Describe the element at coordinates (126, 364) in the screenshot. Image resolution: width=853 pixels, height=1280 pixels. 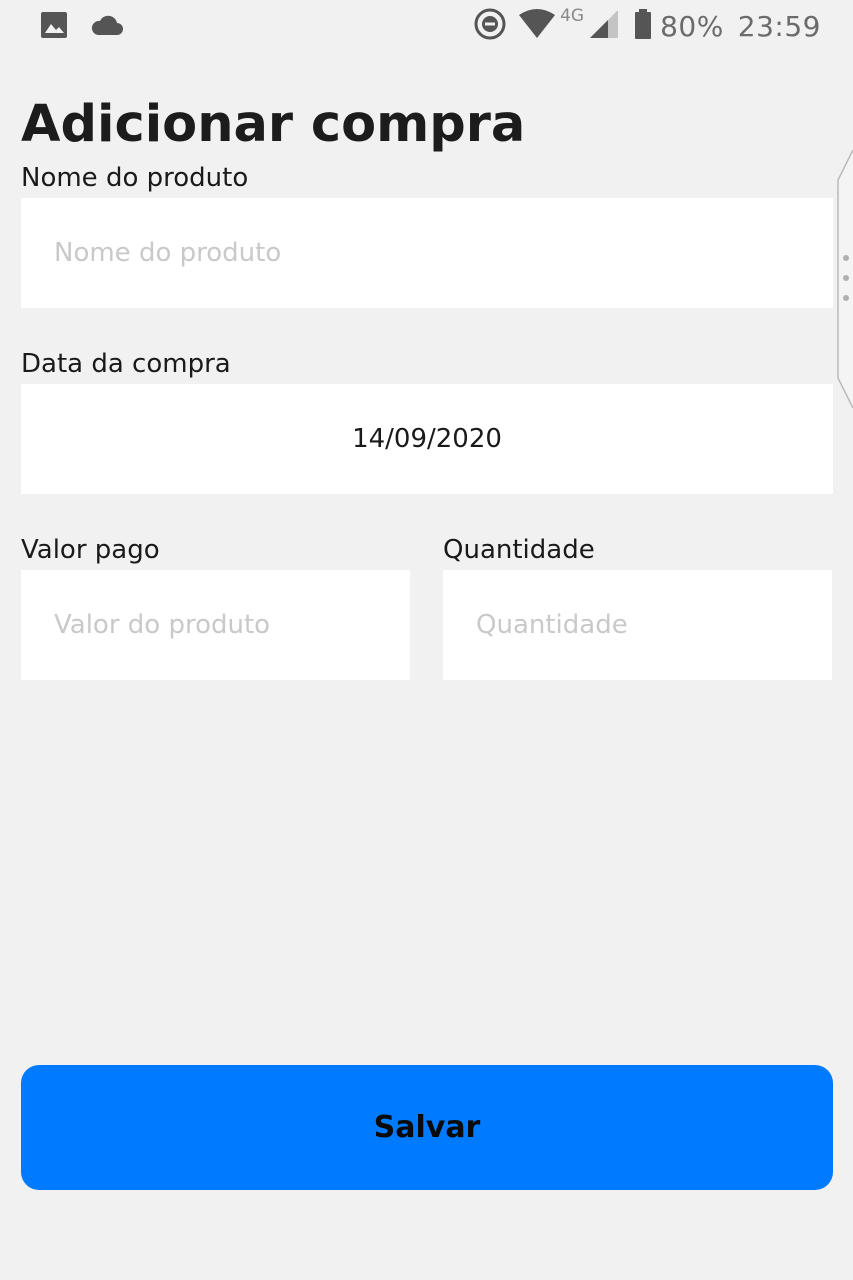
I see `purchase-date-label: Data da compra` at that location.